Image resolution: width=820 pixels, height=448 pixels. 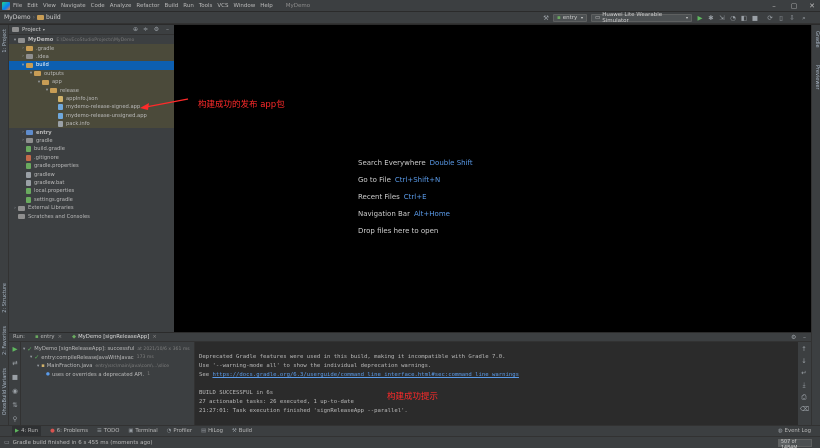 I want to click on hilog-icon: ▤, so click(x=204, y=431).